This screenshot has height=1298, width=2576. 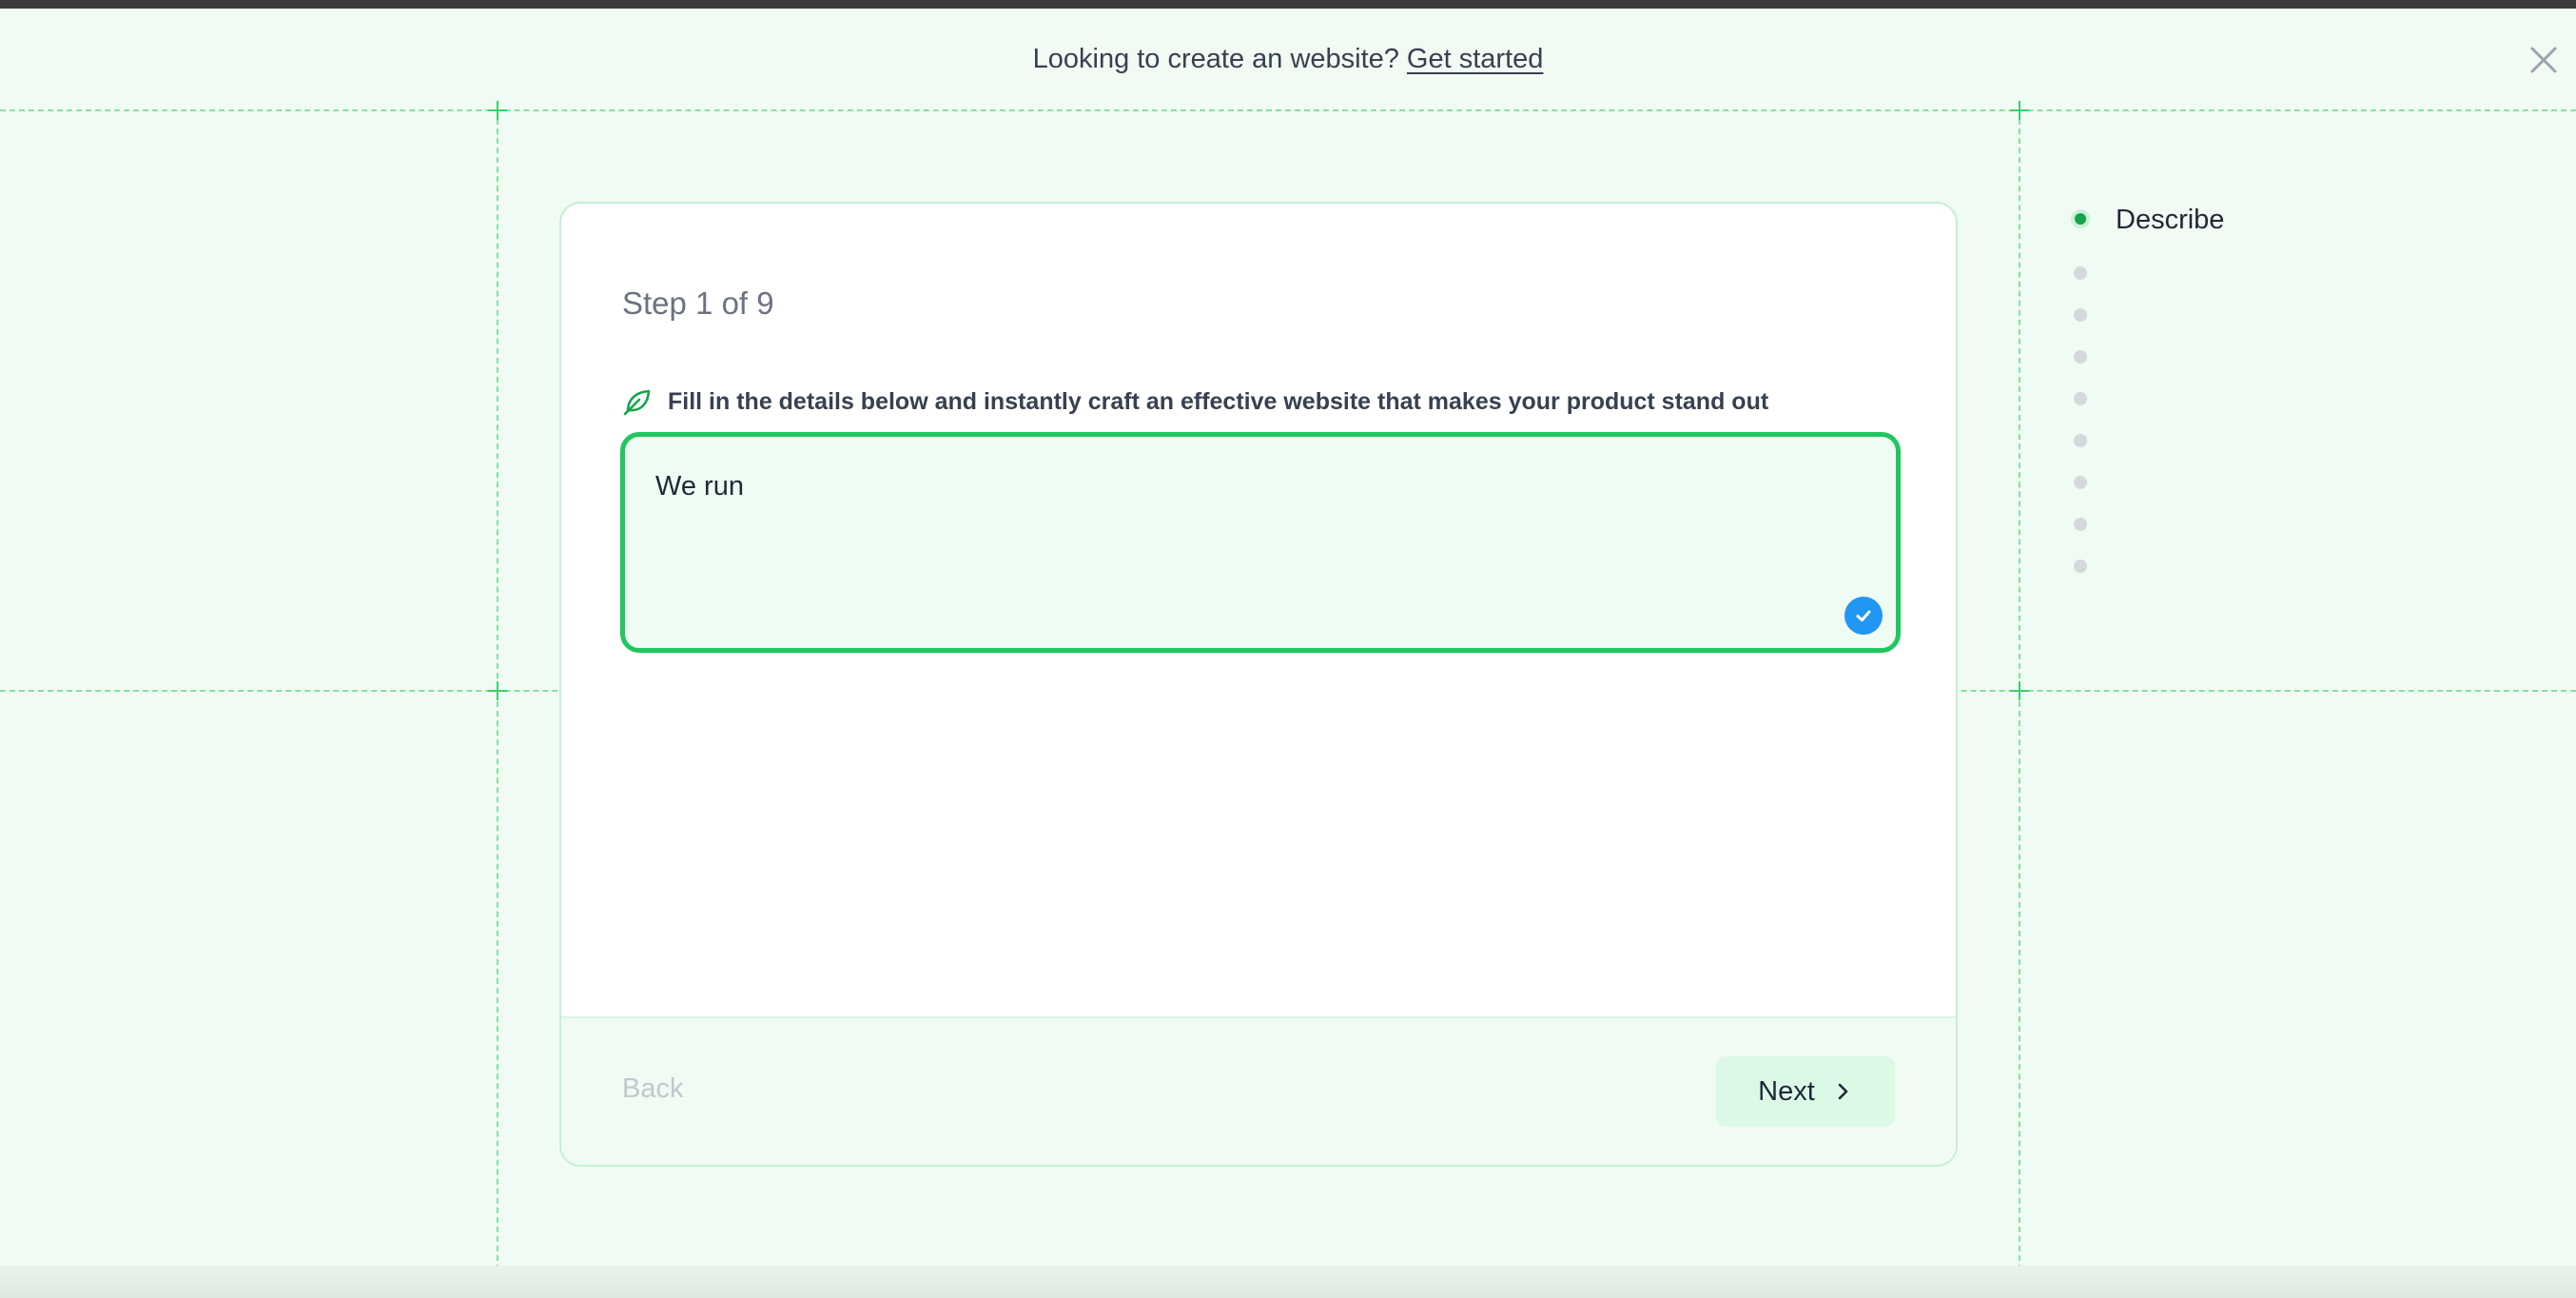 What do you see at coordinates (698, 303) in the screenshot?
I see `step-counter: Step 1 of 9` at bounding box center [698, 303].